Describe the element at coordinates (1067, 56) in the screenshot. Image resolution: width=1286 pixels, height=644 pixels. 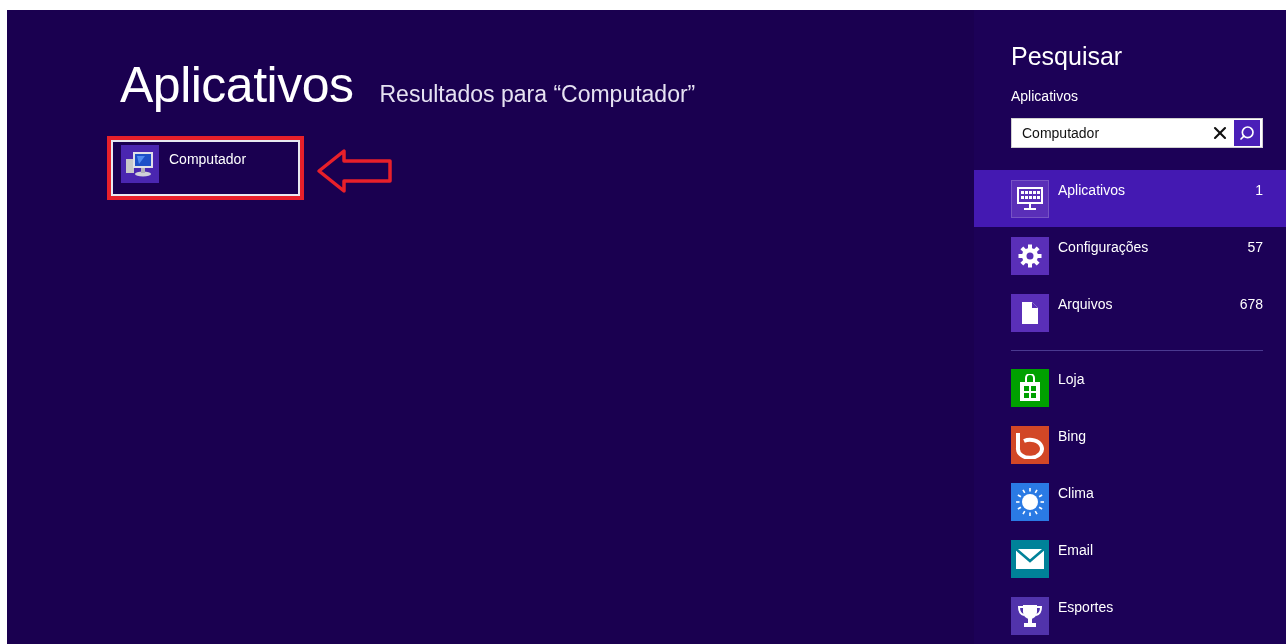
I see `pane-title: Pesquisar` at that location.